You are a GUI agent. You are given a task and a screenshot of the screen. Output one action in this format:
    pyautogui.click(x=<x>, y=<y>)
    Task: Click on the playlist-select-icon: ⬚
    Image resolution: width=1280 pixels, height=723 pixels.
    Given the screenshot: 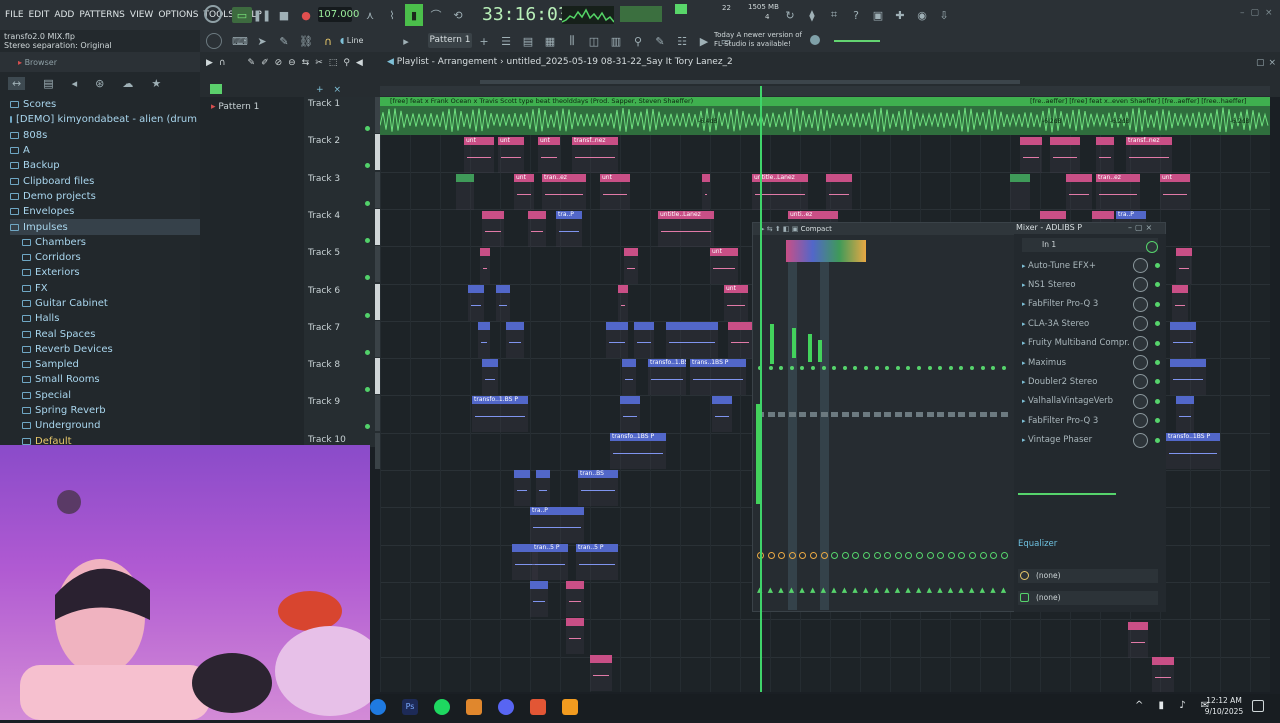 What is the action you would take?
    pyautogui.click(x=333, y=63)
    